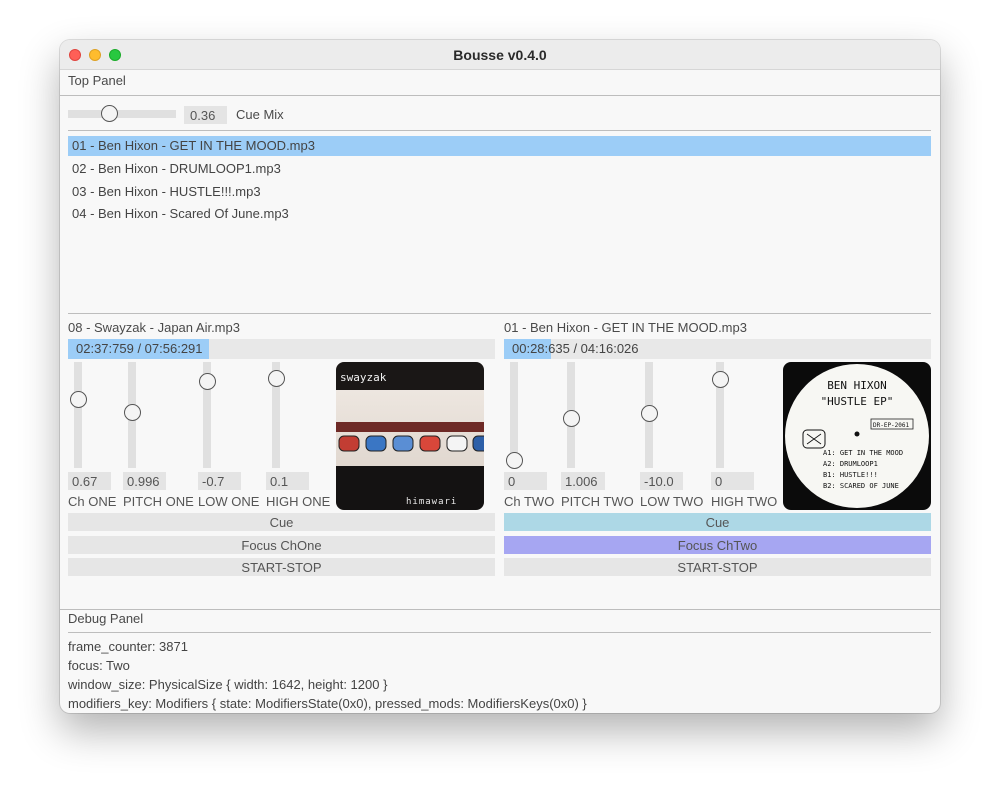 The width and height of the screenshot is (1000, 793). Describe the element at coordinates (571, 418) in the screenshot. I see `pitch-two-slider-thumb` at that location.